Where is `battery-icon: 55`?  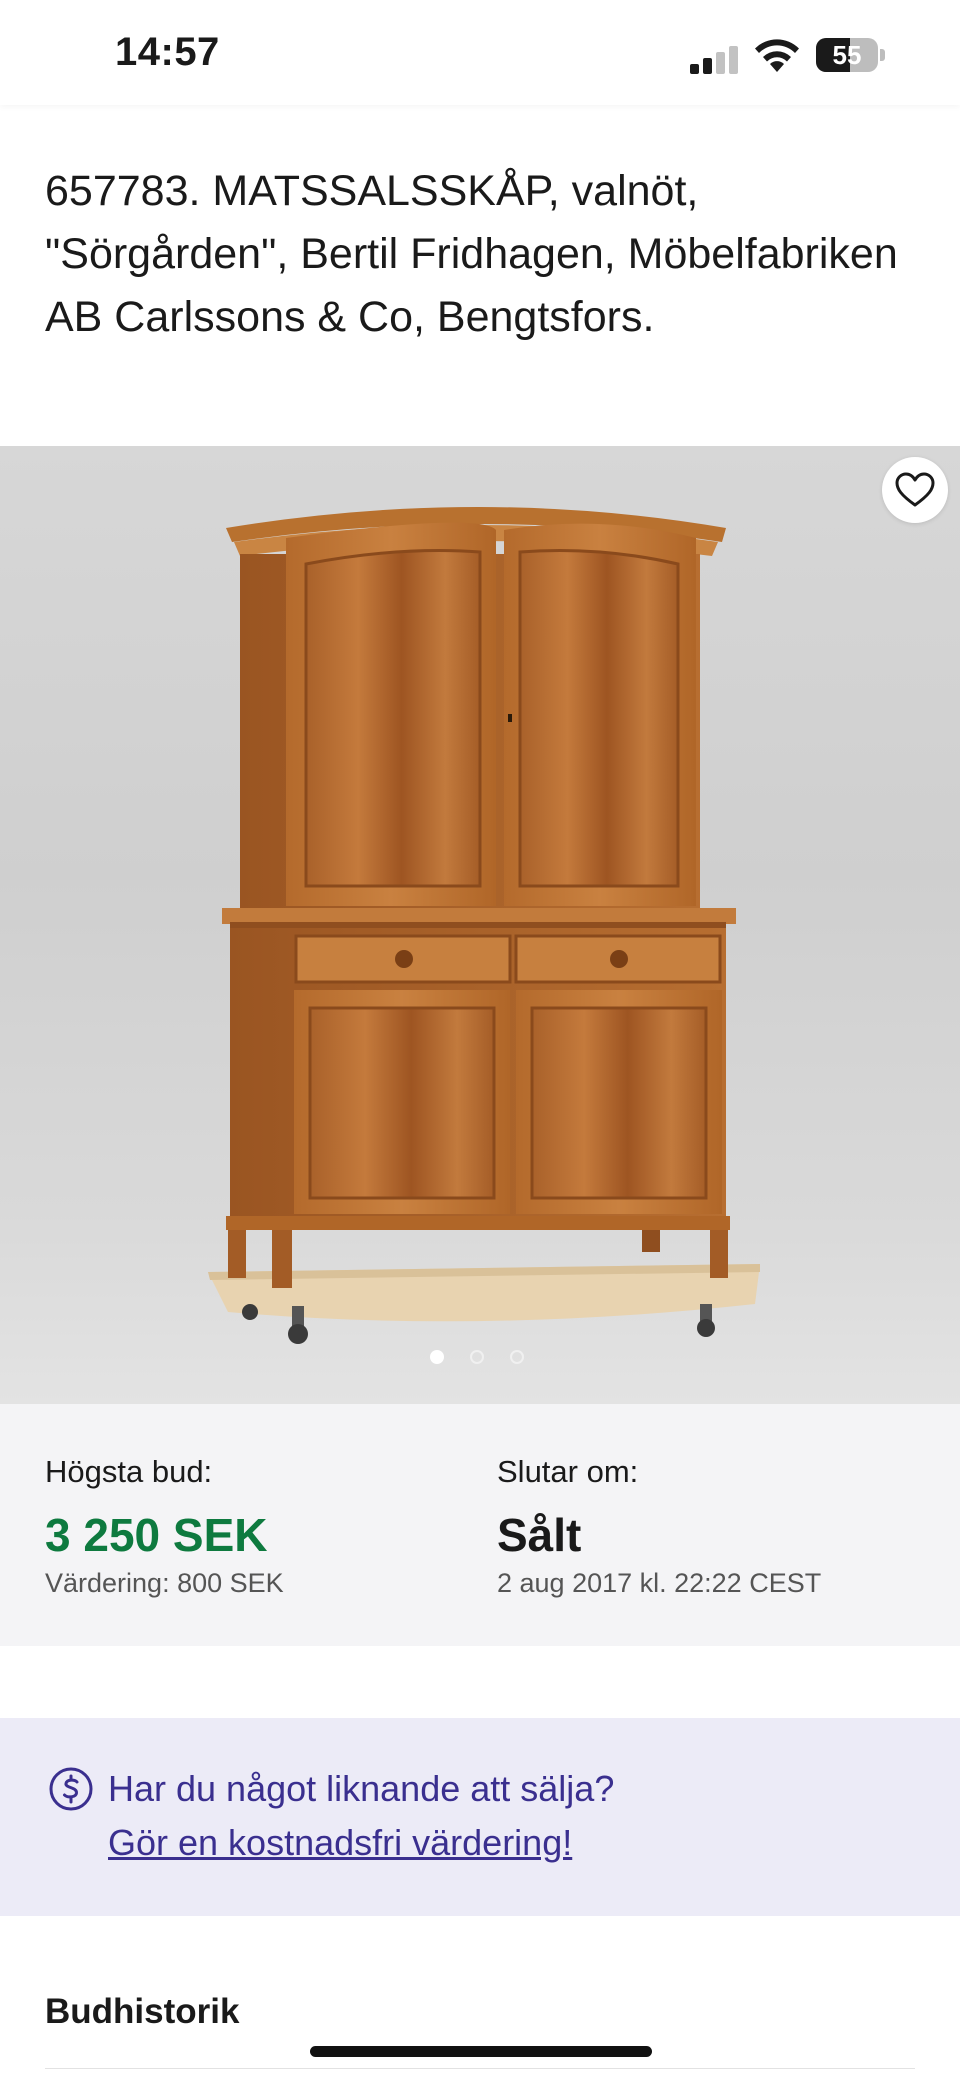
battery-icon: 55 is located at coordinates (851, 55).